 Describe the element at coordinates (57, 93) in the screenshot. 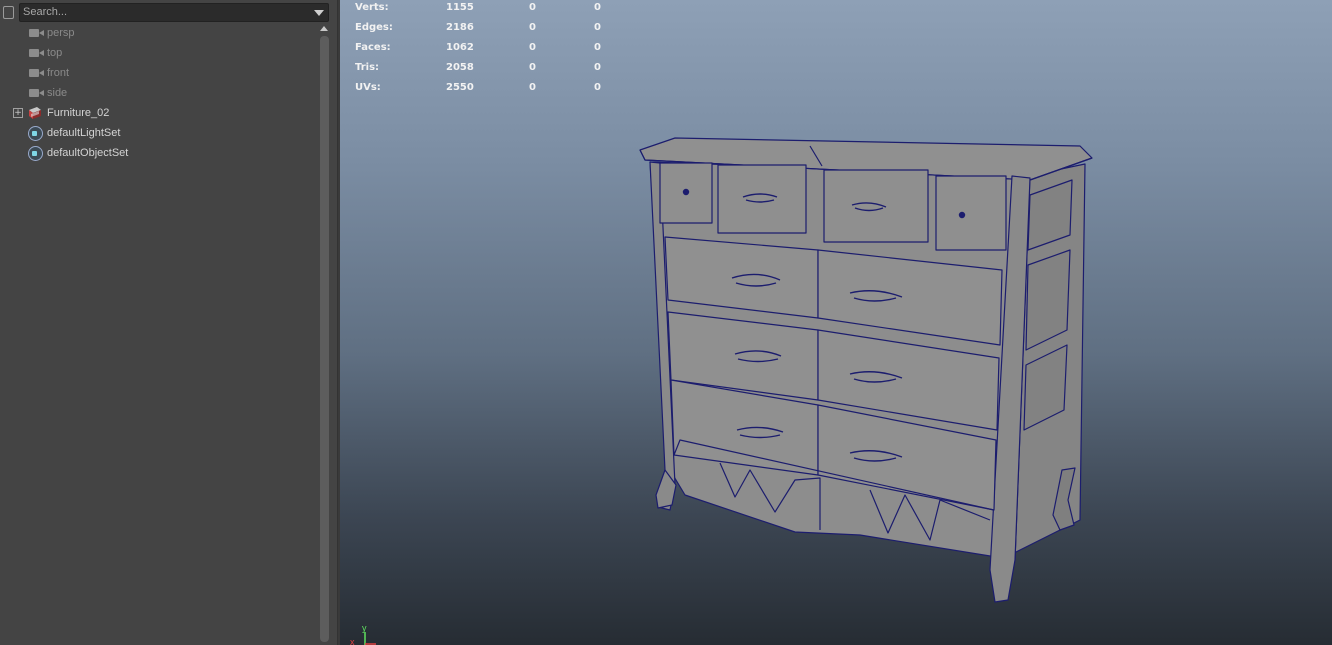

I see `item-label: side` at that location.